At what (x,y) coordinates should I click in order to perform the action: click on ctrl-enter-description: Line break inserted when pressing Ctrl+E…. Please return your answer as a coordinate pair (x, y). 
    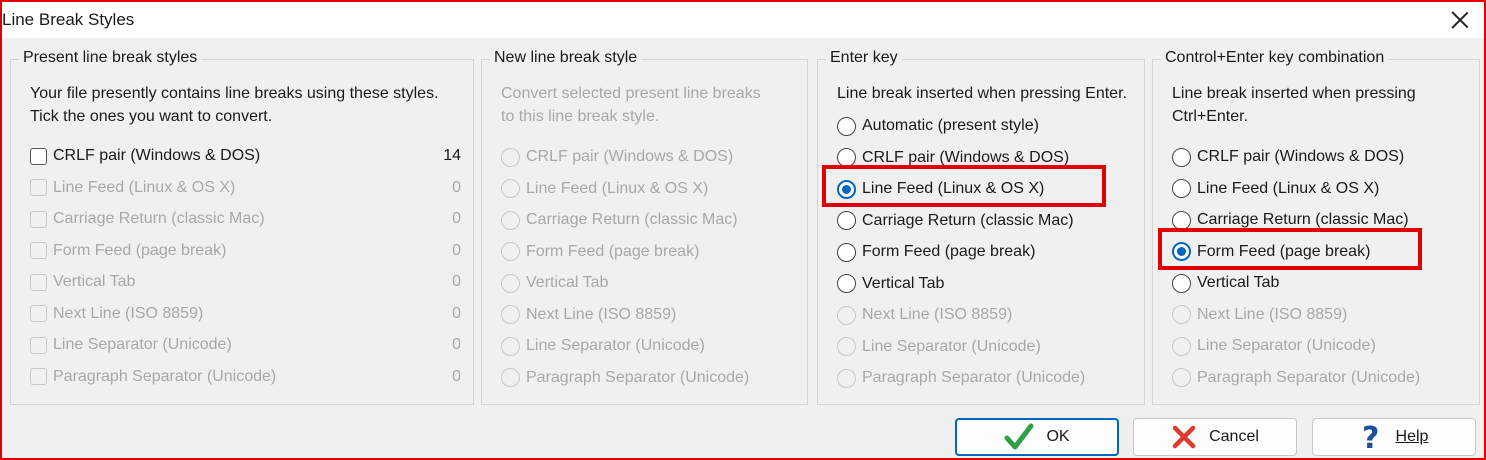
    Looking at the image, I should click on (1294, 105).